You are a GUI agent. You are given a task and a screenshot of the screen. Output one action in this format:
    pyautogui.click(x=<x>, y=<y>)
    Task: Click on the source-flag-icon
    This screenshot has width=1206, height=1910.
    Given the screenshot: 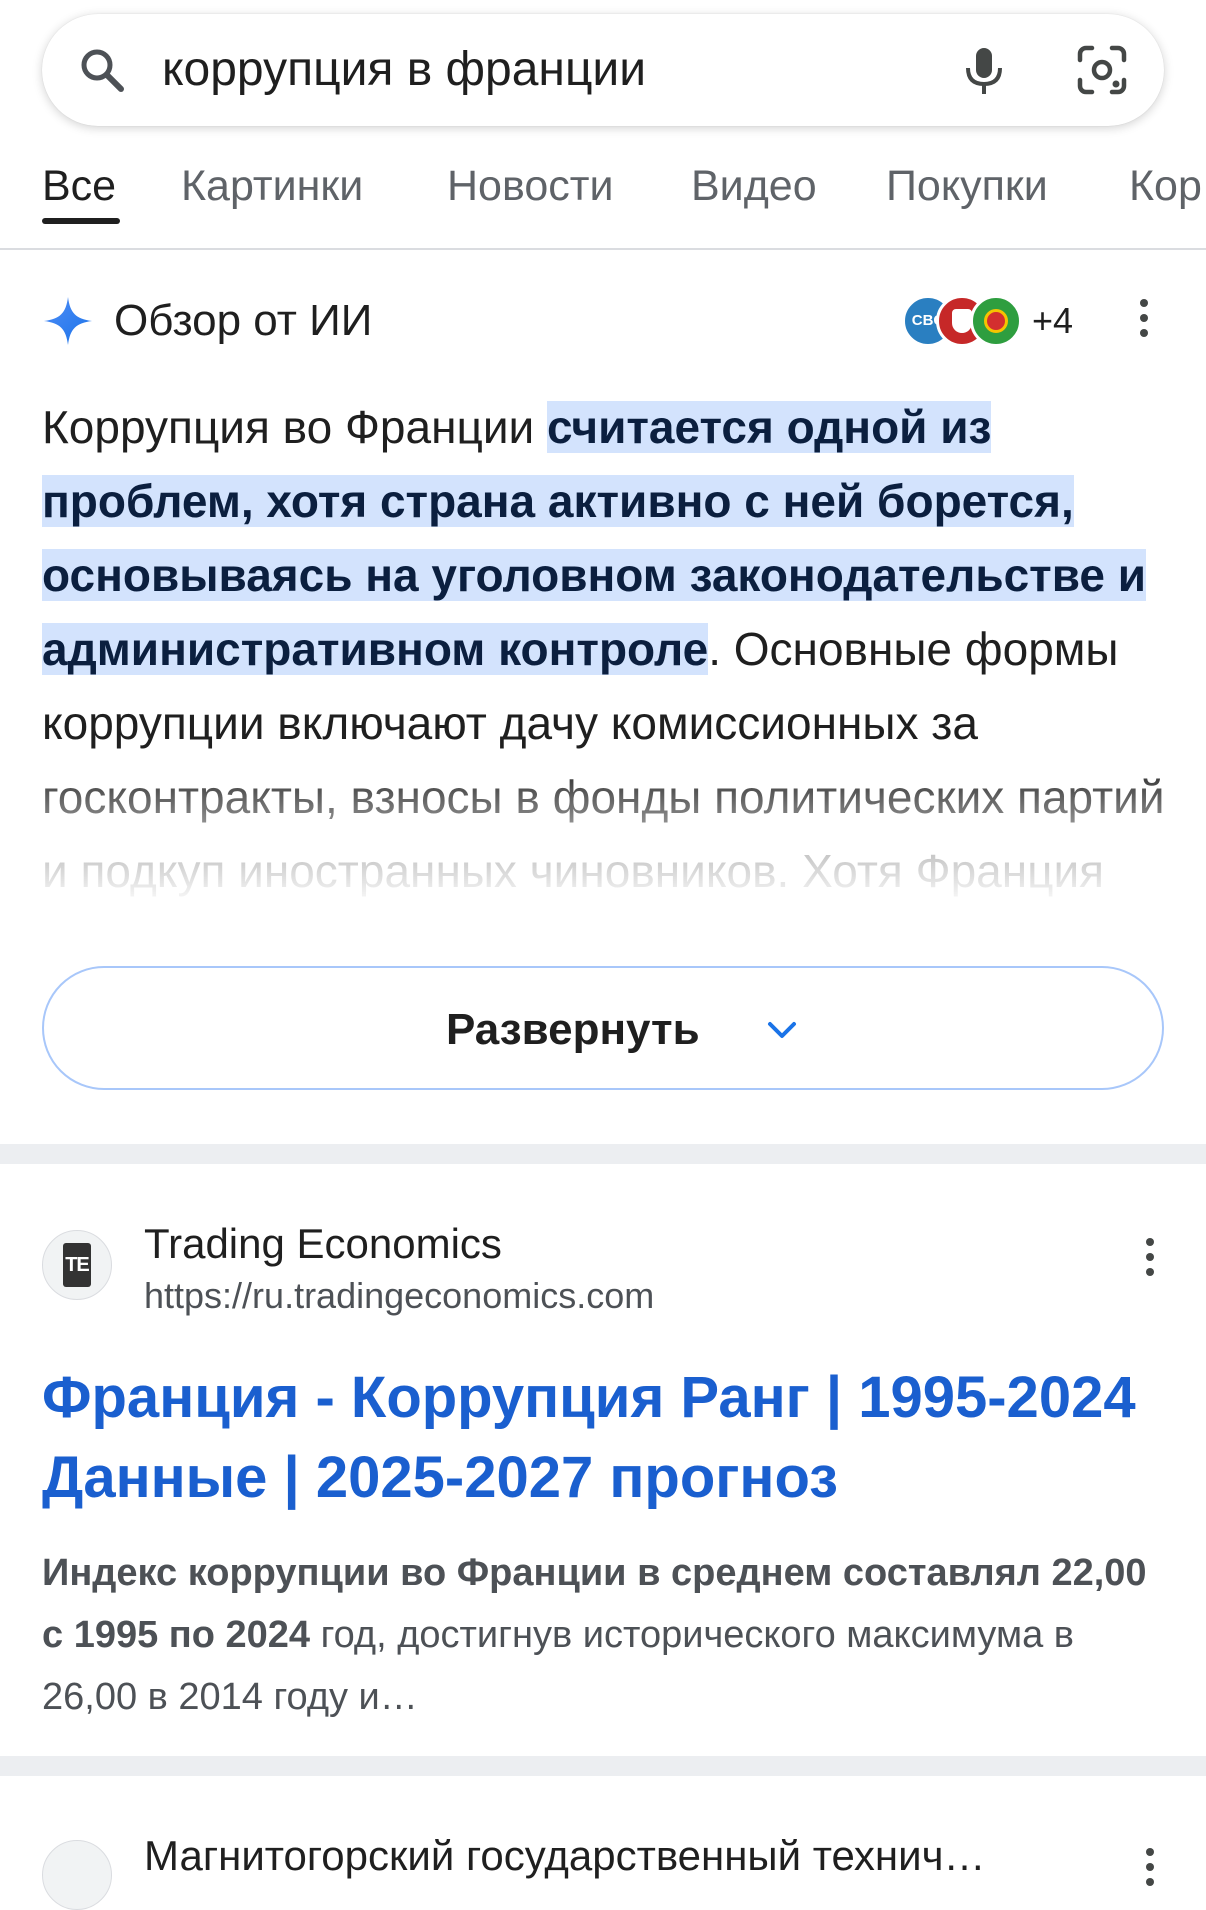 What is the action you would take?
    pyautogui.click(x=996, y=321)
    